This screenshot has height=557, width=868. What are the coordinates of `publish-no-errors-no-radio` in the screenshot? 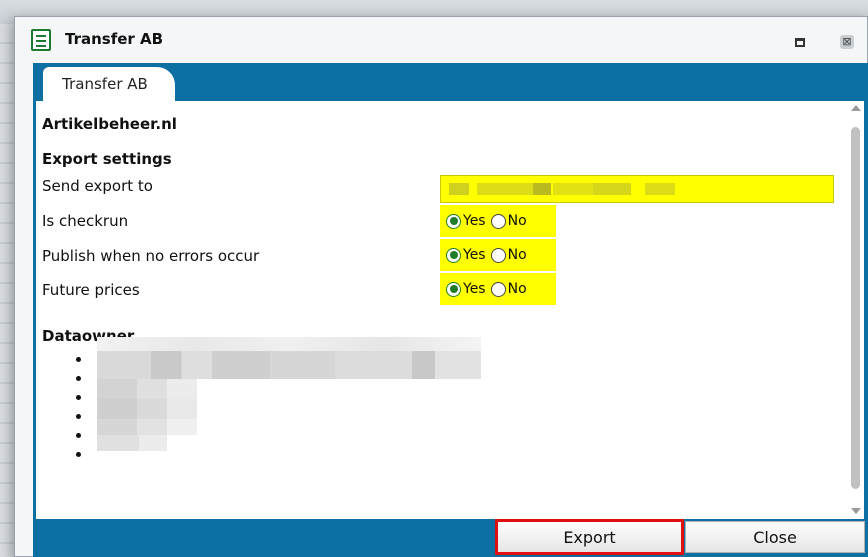 It's located at (498, 255).